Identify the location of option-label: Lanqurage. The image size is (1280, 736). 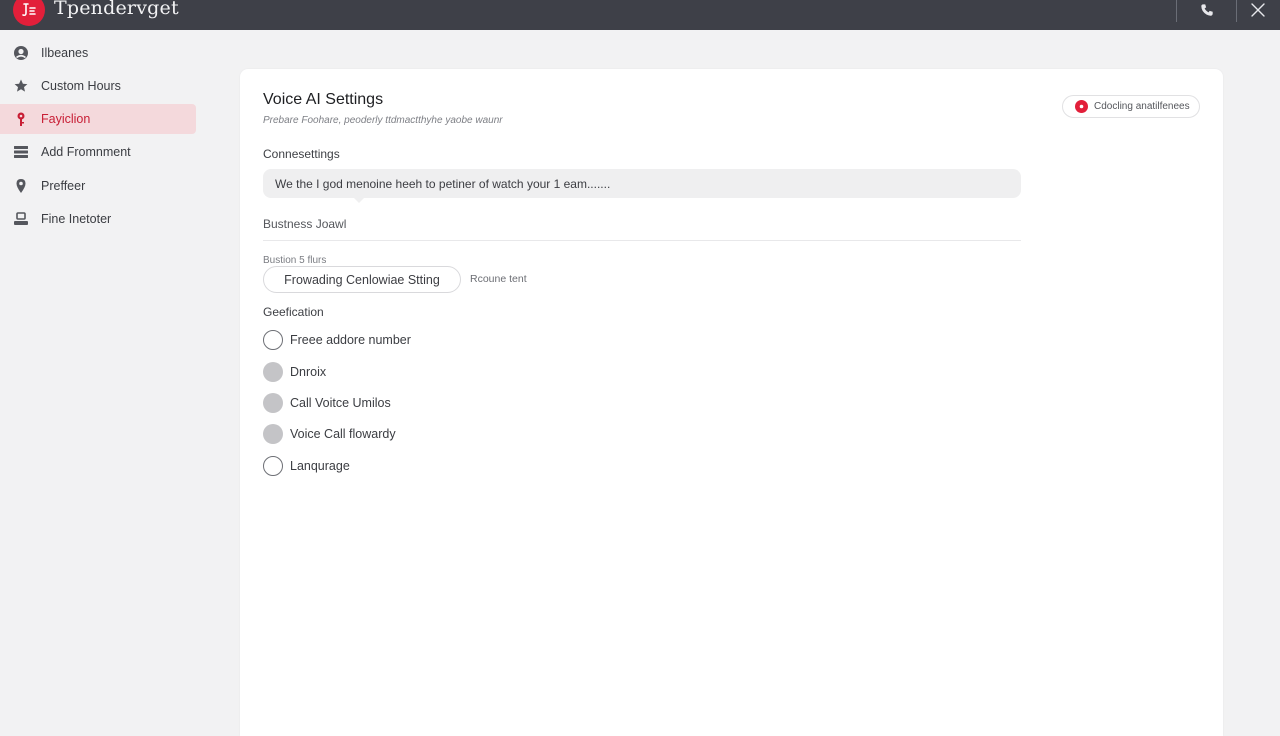
(320, 466).